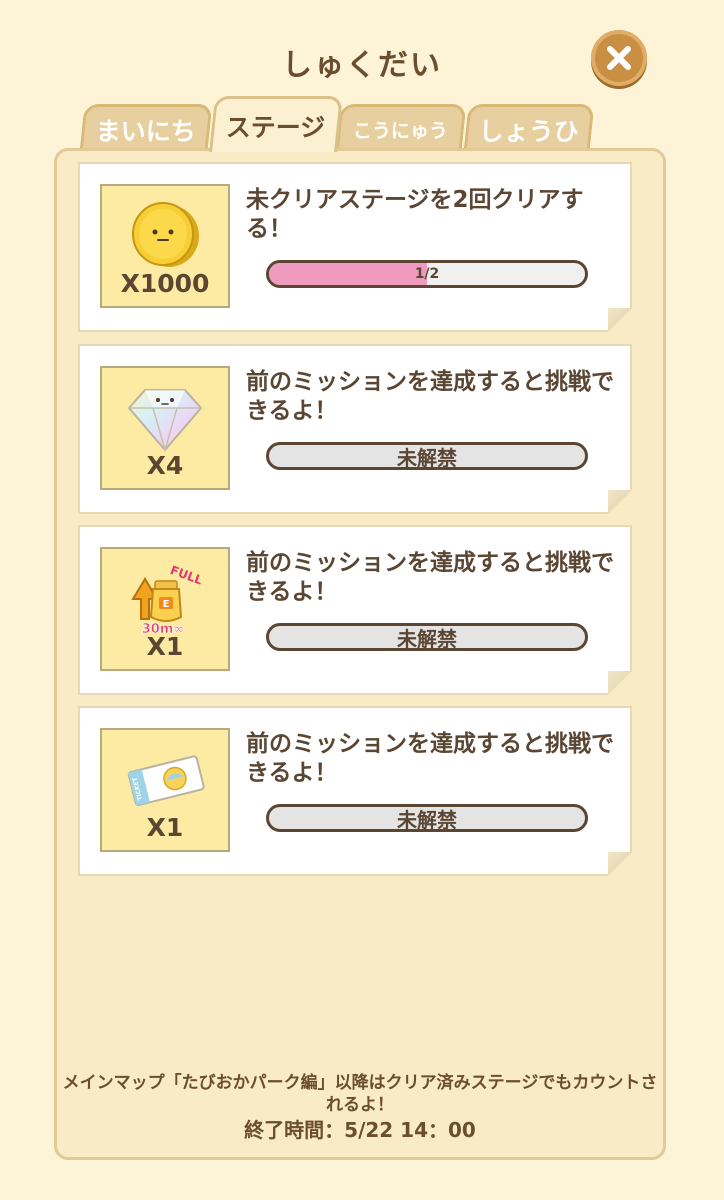 The width and height of the screenshot is (724, 1200). Describe the element at coordinates (355, 610) in the screenshot. I see `mission-card: E FULL 30m∞ X1 前のミッションを達成すると挑戦できるよ！ 未解禁` at that location.